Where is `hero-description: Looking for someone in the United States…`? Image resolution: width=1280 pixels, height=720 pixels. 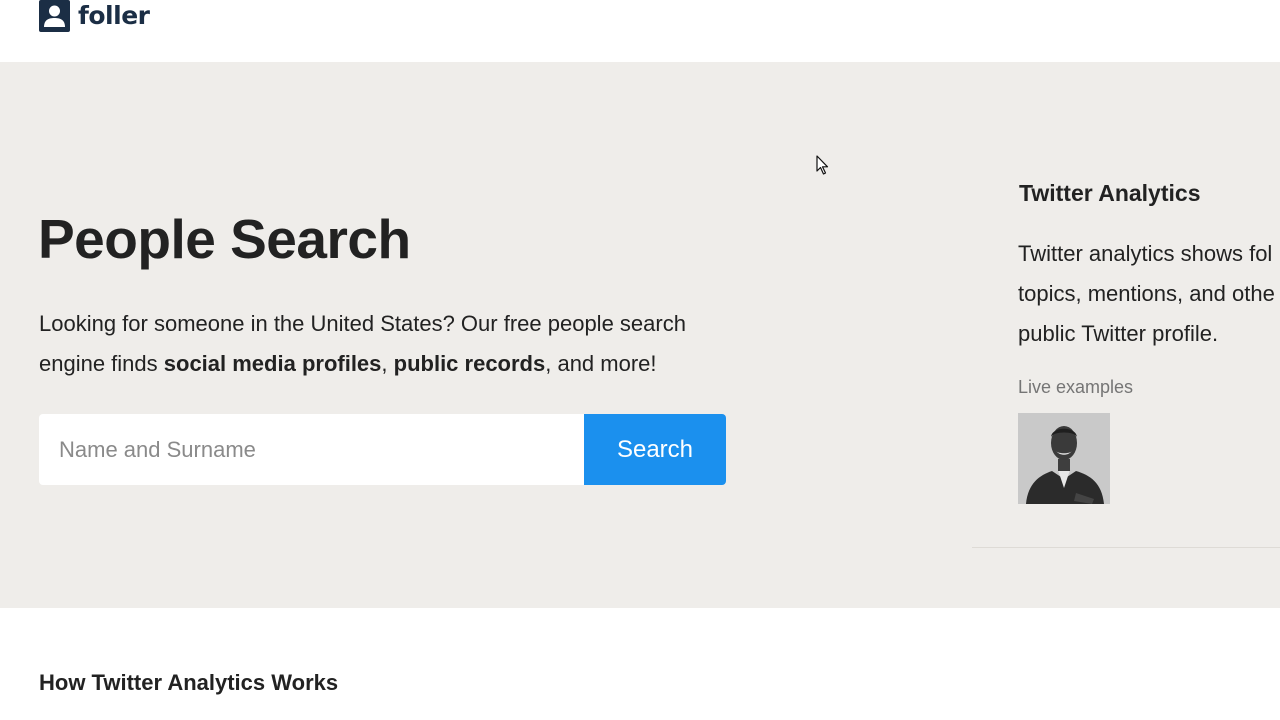
hero-description: Looking for someone in the United States… is located at coordinates (389, 344).